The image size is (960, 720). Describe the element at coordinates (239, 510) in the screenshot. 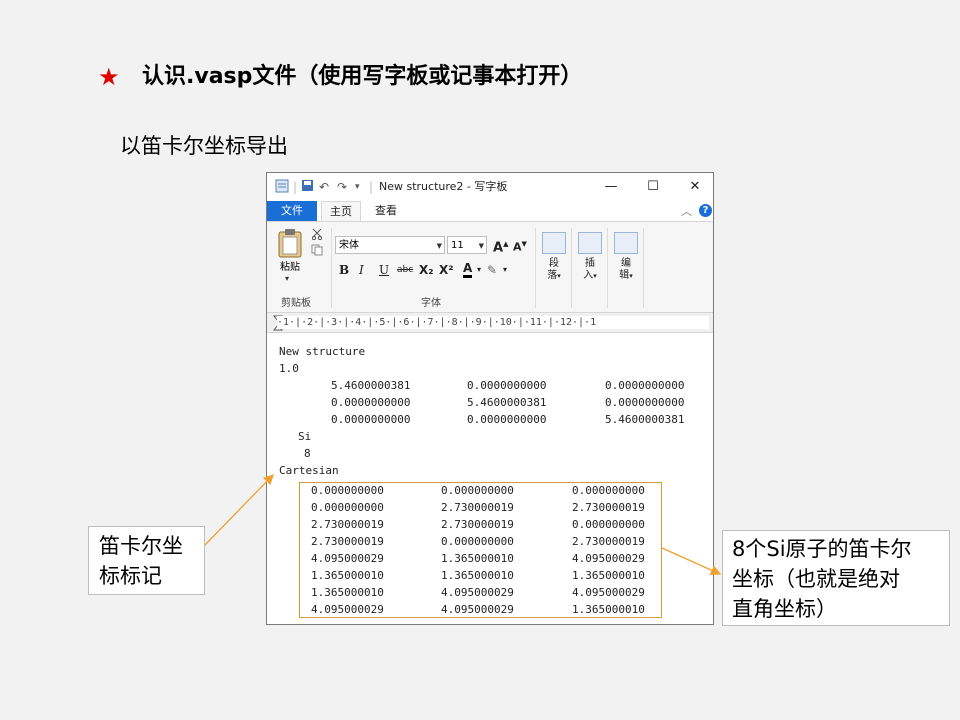

I see `left-callout-arrow` at that location.